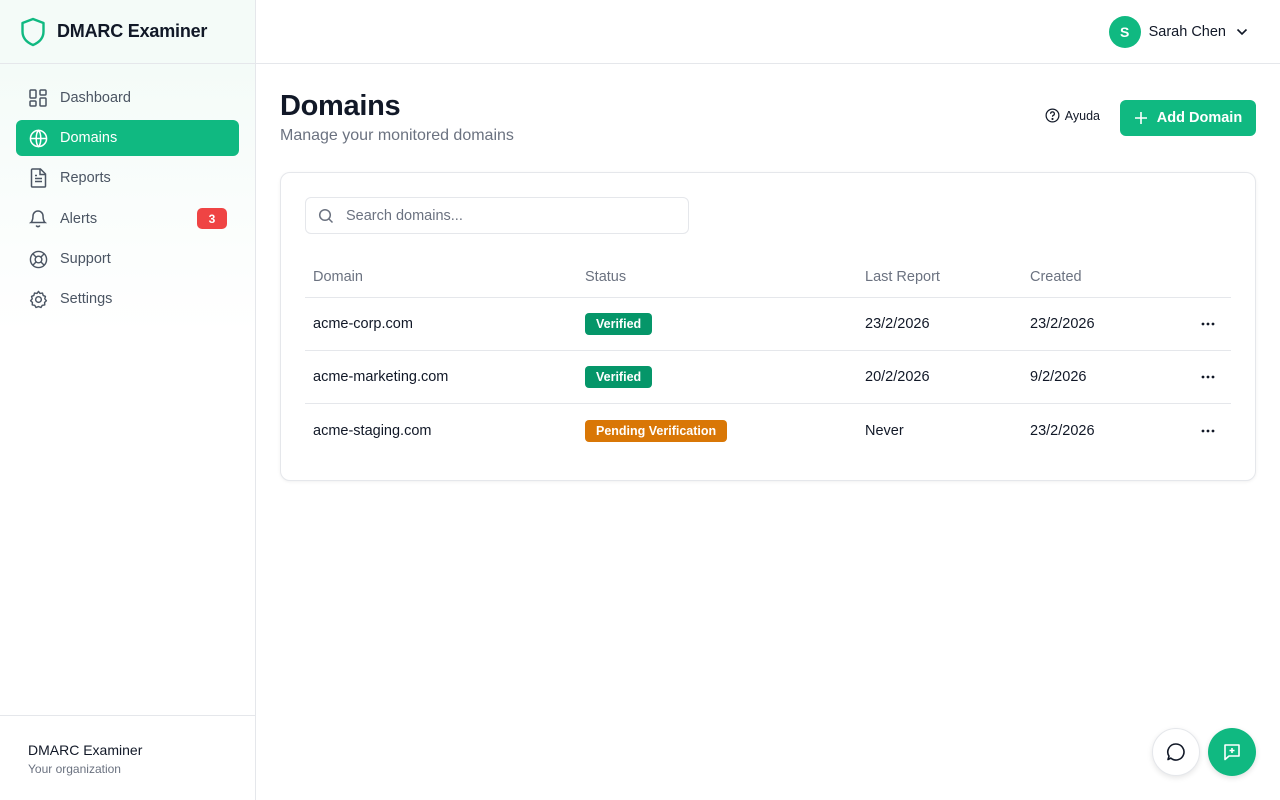  I want to click on column-header-last-report: Last Report, so click(902, 277).